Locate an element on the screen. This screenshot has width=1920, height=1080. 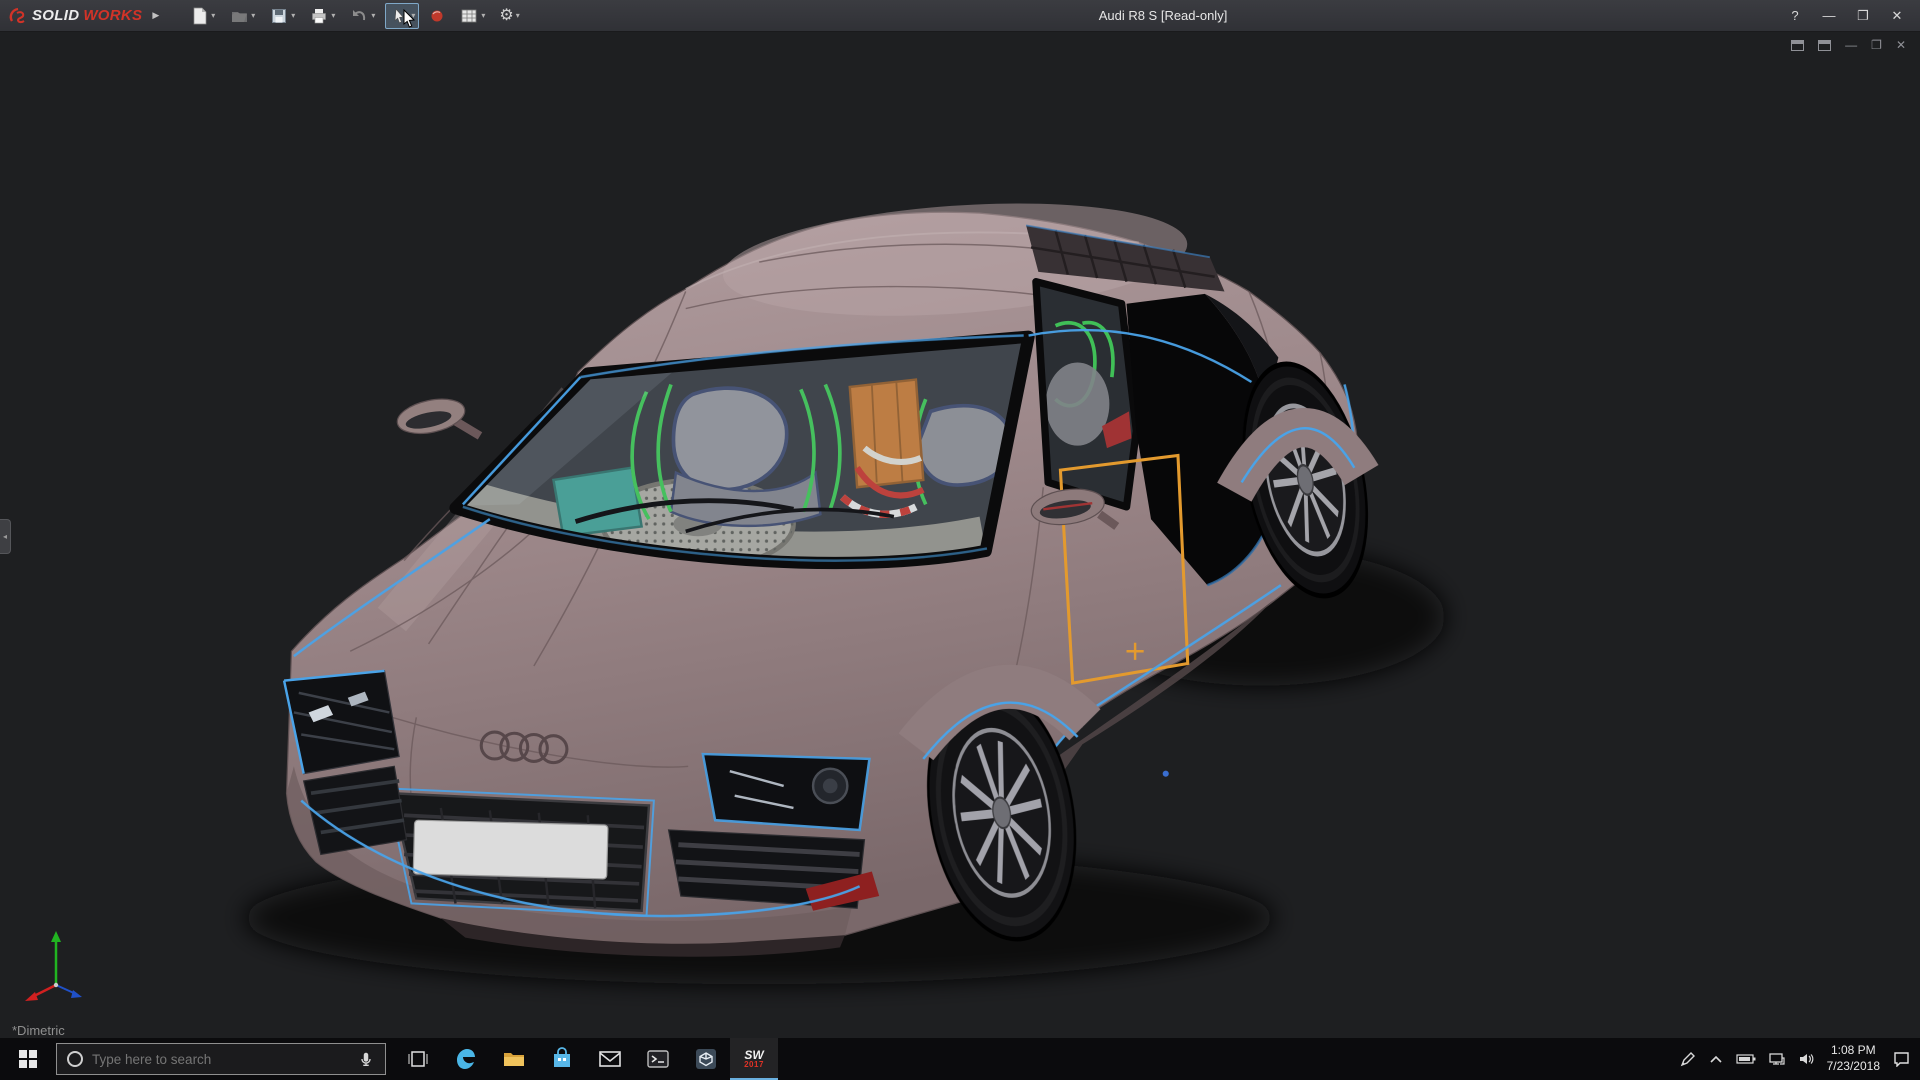
taskbar-search is located at coordinates (221, 1059).